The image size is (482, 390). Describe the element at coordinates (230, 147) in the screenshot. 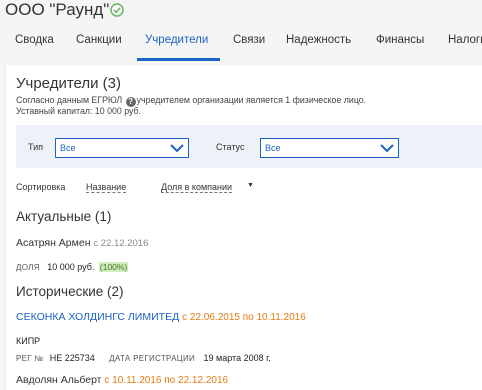

I see `status-filter-label: Статус` at that location.